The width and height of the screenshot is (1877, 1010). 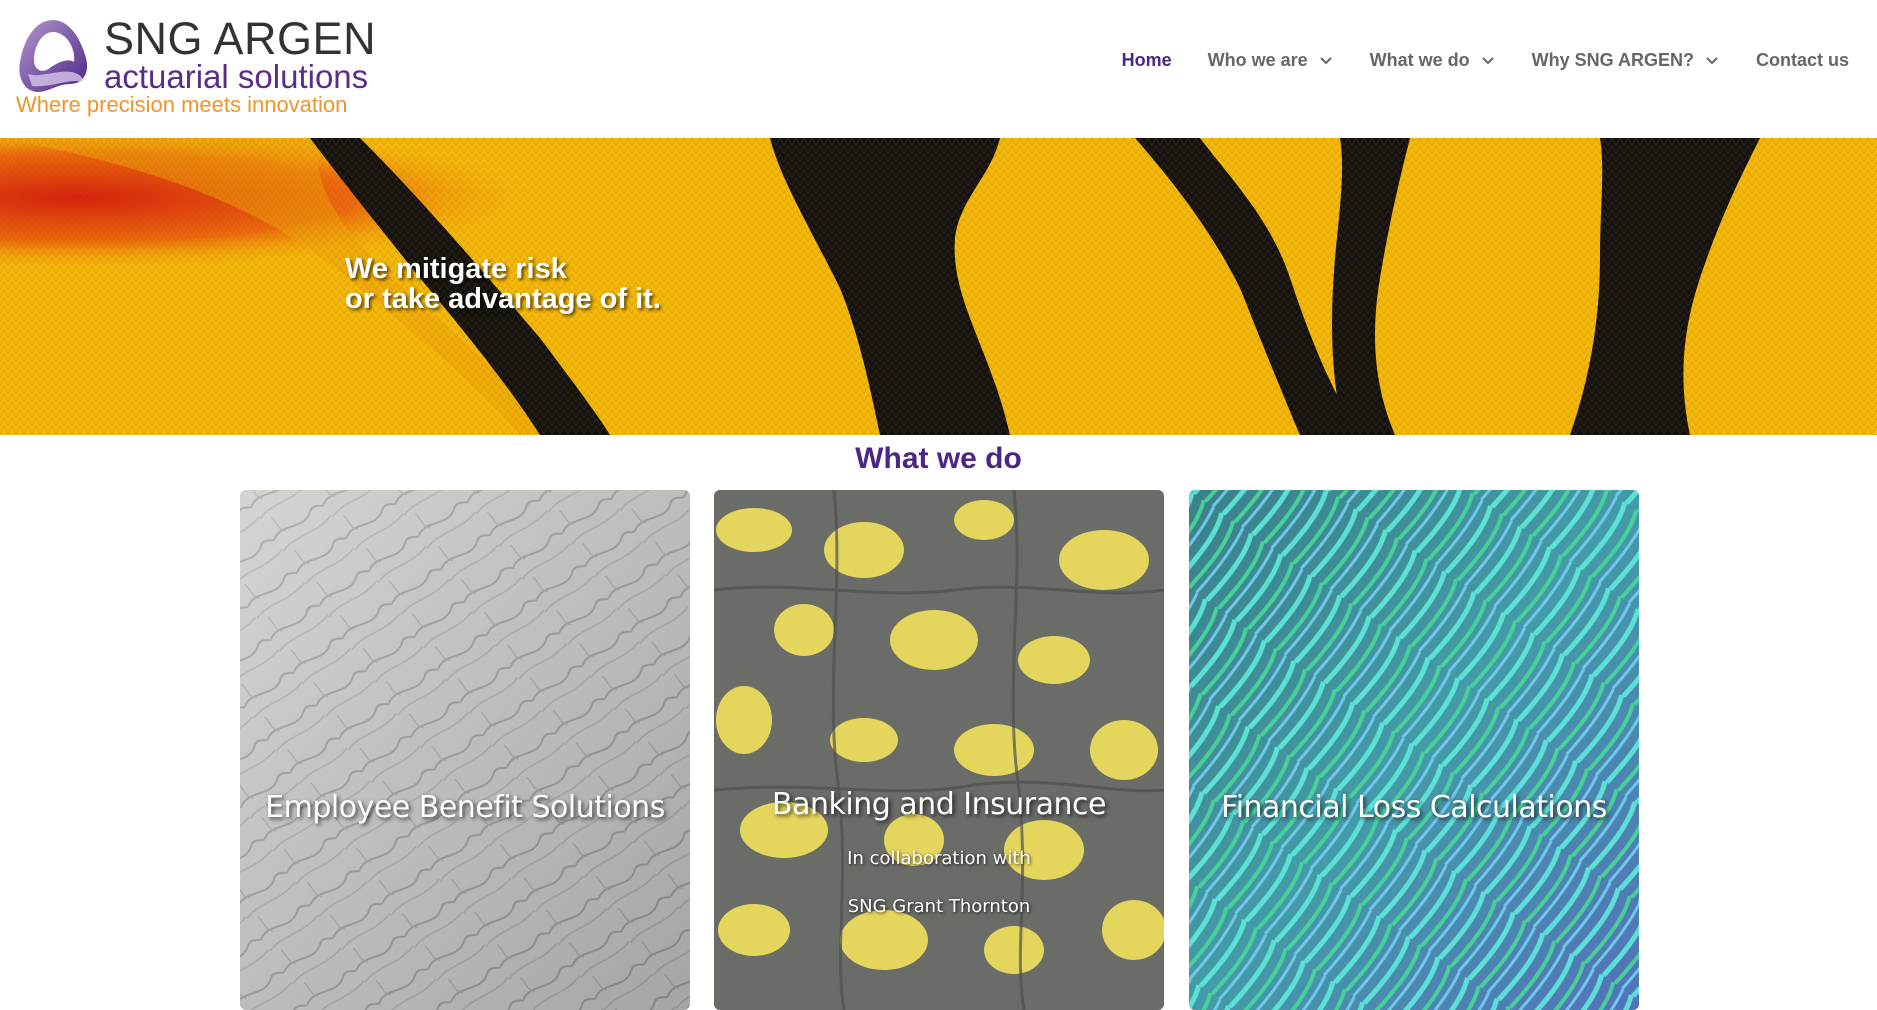 I want to click on nav-why-sng-argen: Why SNG ARGEN?, so click(x=1626, y=60).